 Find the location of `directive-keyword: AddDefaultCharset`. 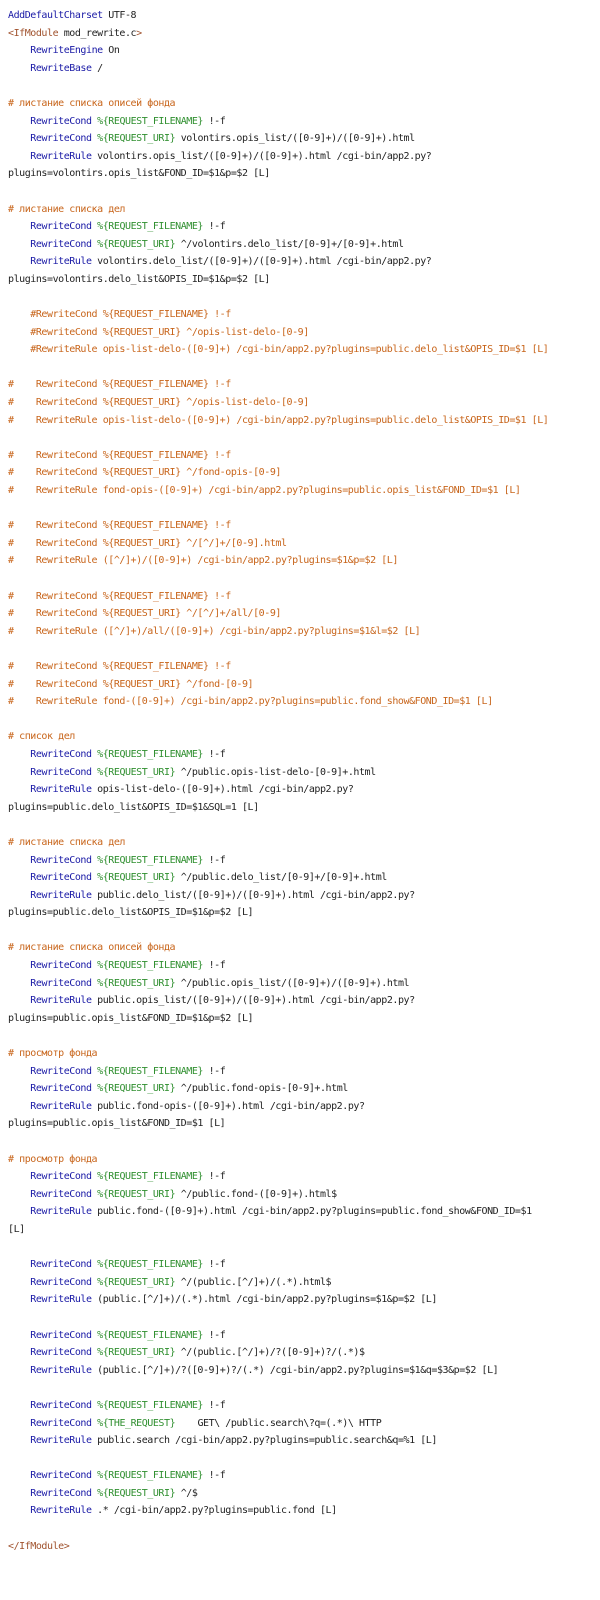

directive-keyword: AddDefaultCharset is located at coordinates (55, 15).